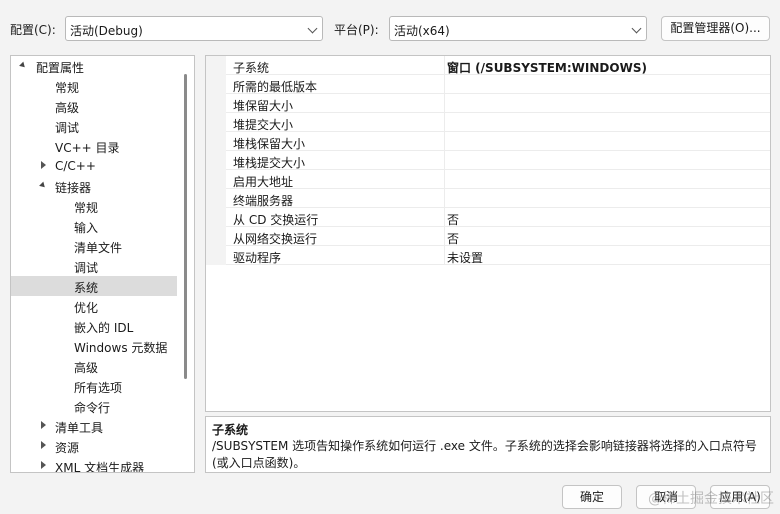  I want to click on tree-item-label: C/C++, so click(75, 166).